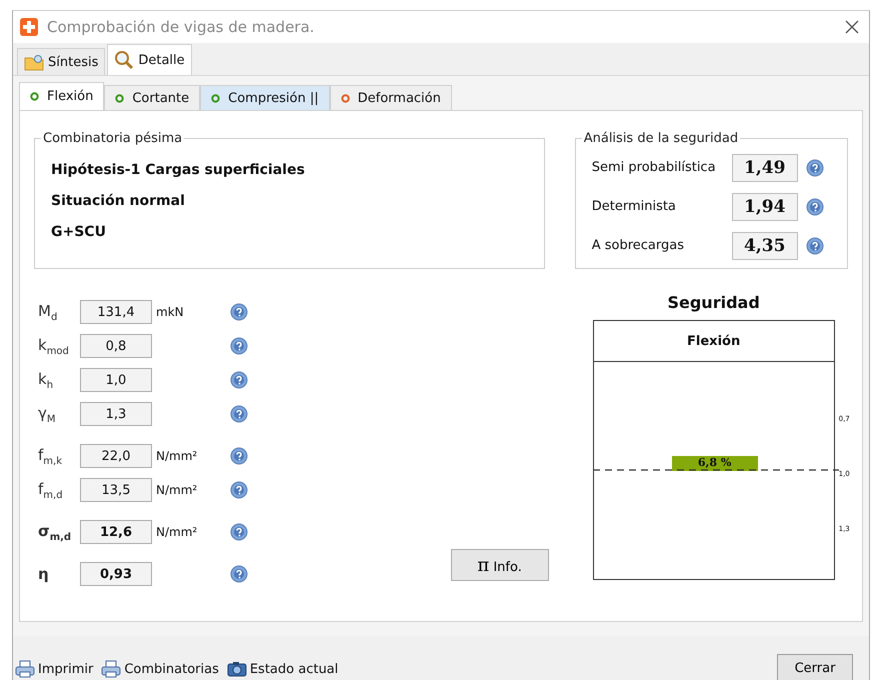 The image size is (882, 680). Describe the element at coordinates (149, 59) in the screenshot. I see `tab: Detalle` at that location.